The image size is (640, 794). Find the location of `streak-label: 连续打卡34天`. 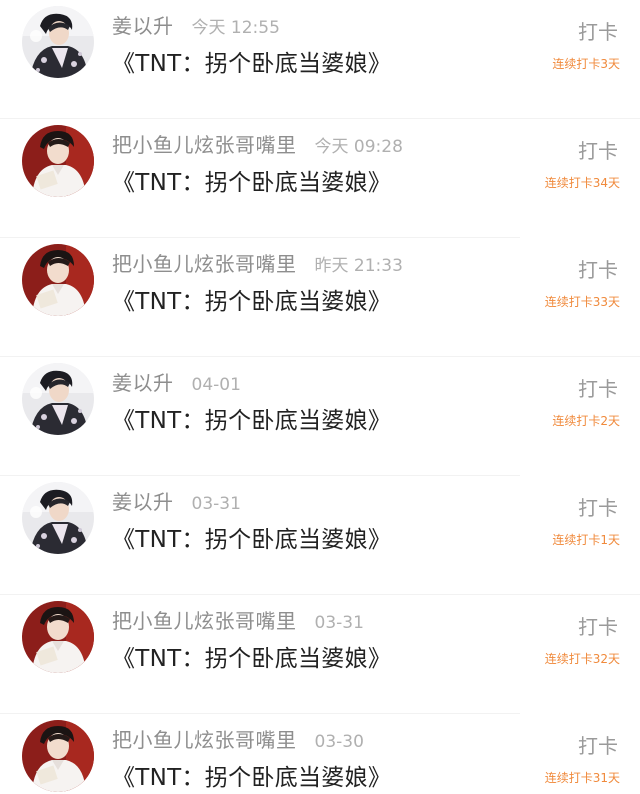

streak-label: 连续打卡34天 is located at coordinates (582, 183).